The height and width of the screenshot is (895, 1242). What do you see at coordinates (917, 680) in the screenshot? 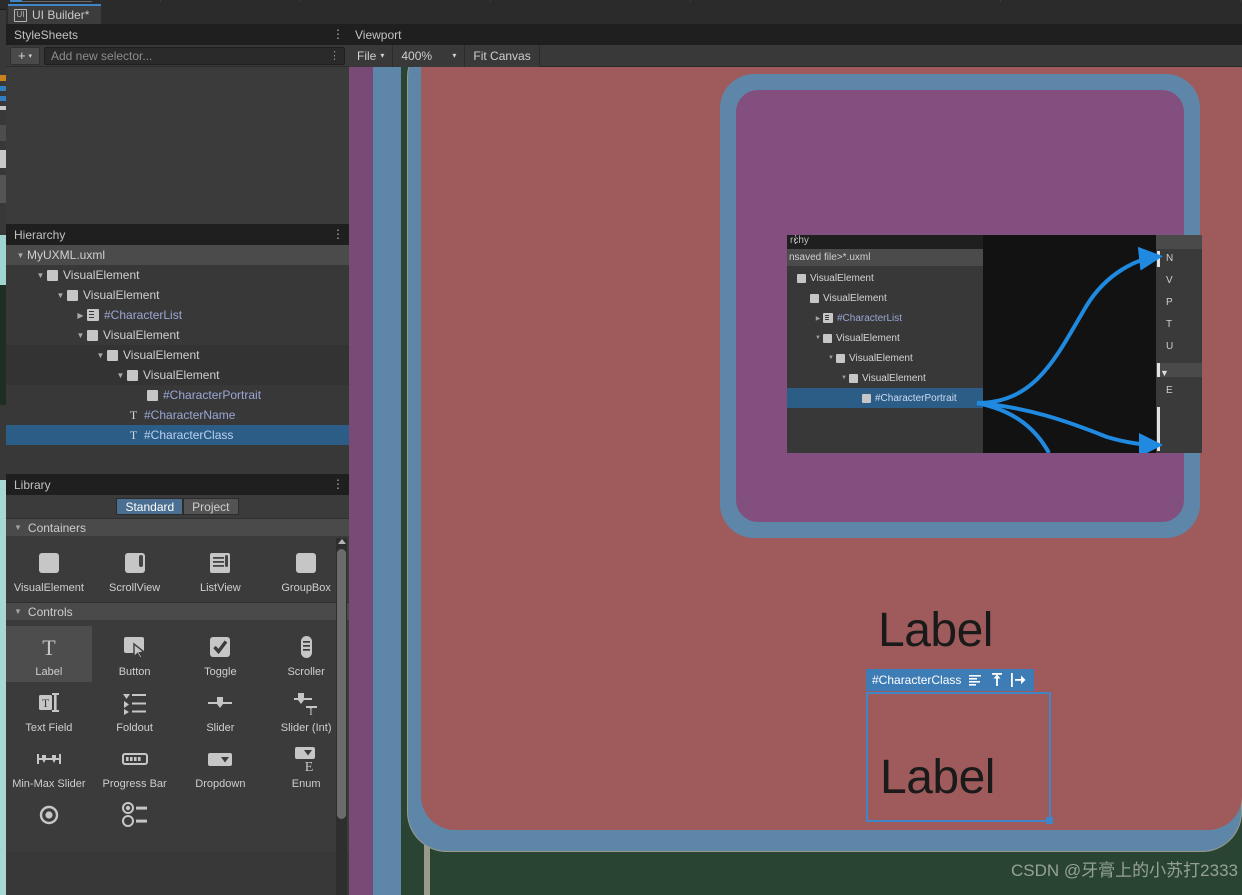
I see `selection-tag-label: #CharacterClass` at bounding box center [917, 680].